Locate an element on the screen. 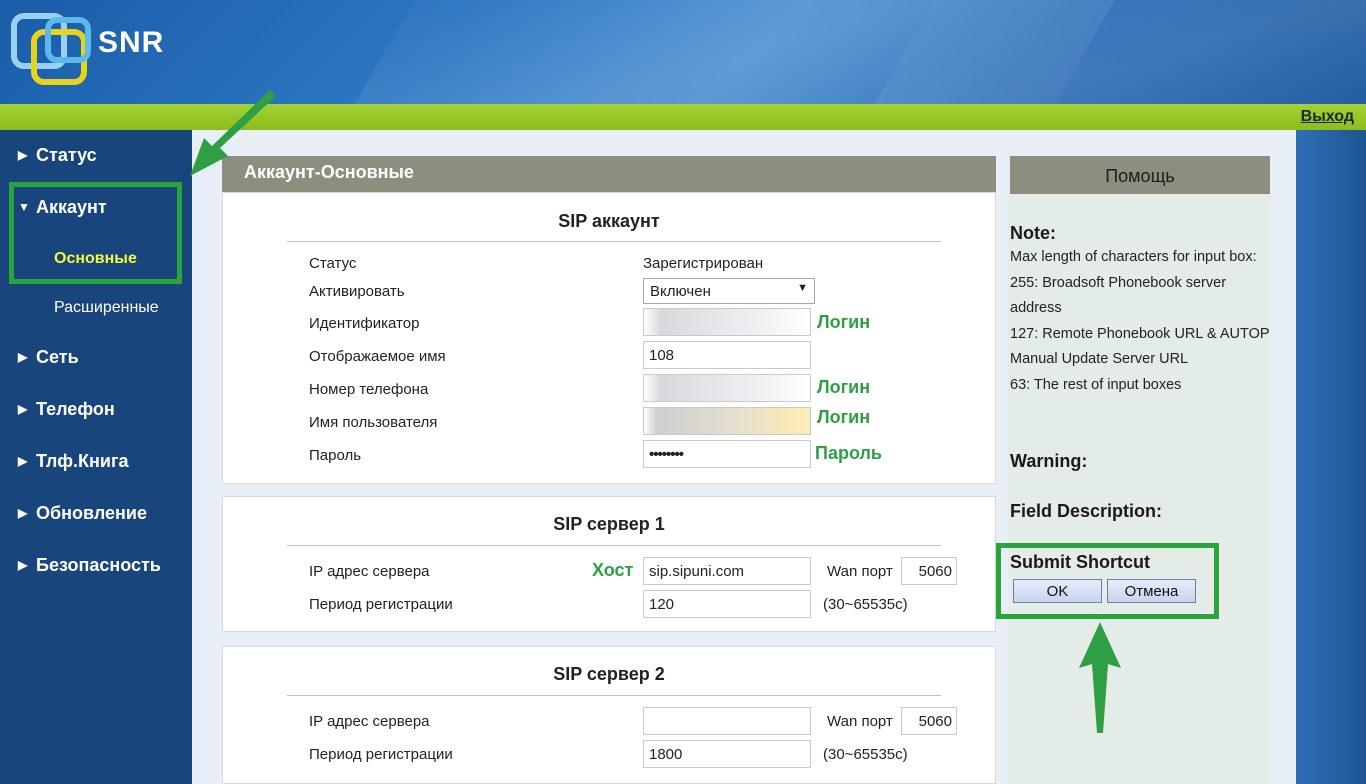 The width and height of the screenshot is (1366, 784). registration-period-field: 120 is located at coordinates (727, 604).